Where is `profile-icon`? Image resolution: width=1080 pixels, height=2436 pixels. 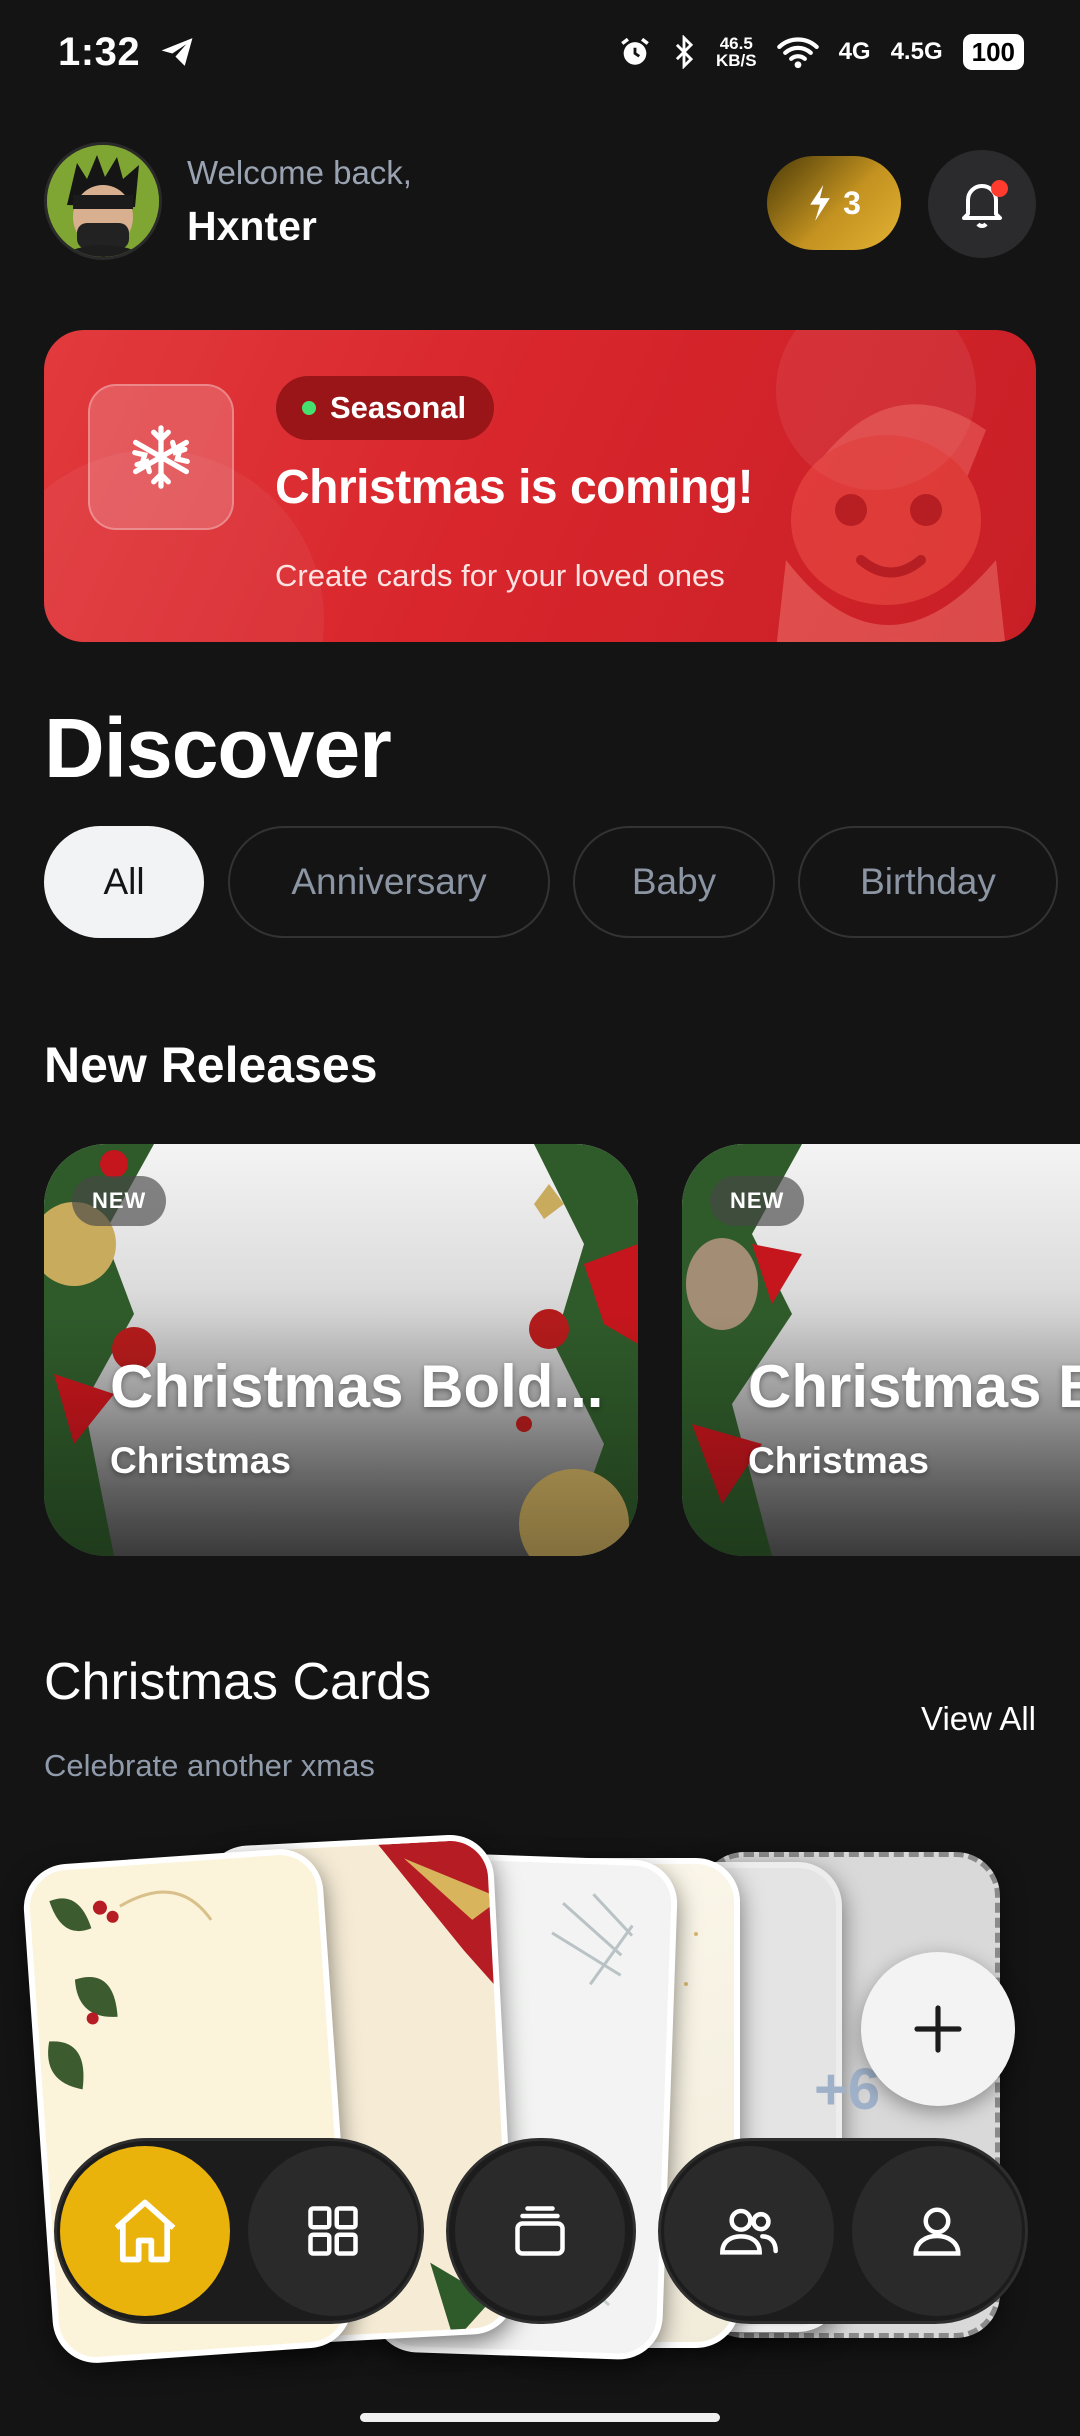 profile-icon is located at coordinates (937, 2231).